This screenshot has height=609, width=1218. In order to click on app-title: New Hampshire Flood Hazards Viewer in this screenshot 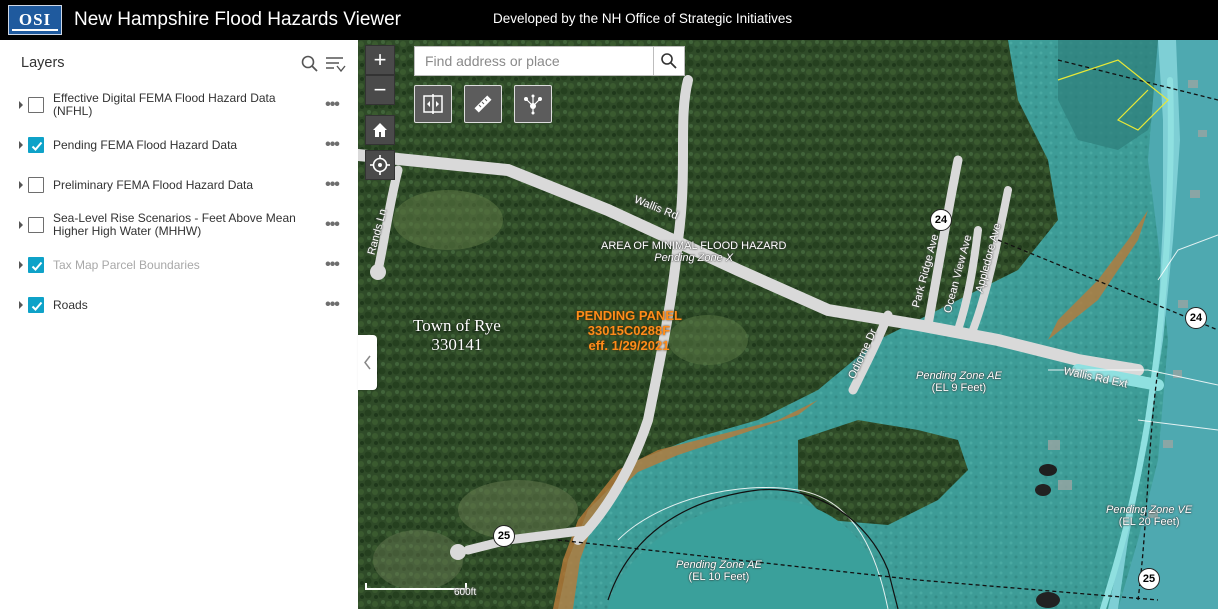, I will do `click(237, 19)`.